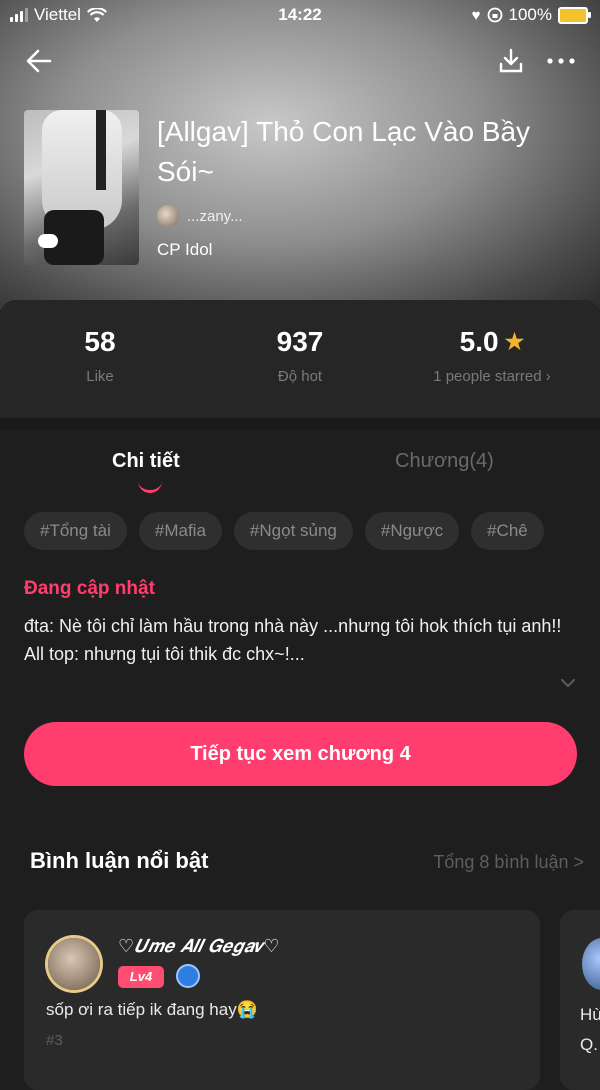  Describe the element at coordinates (180, 531) in the screenshot. I see `tag-chip: #Mafia` at that location.